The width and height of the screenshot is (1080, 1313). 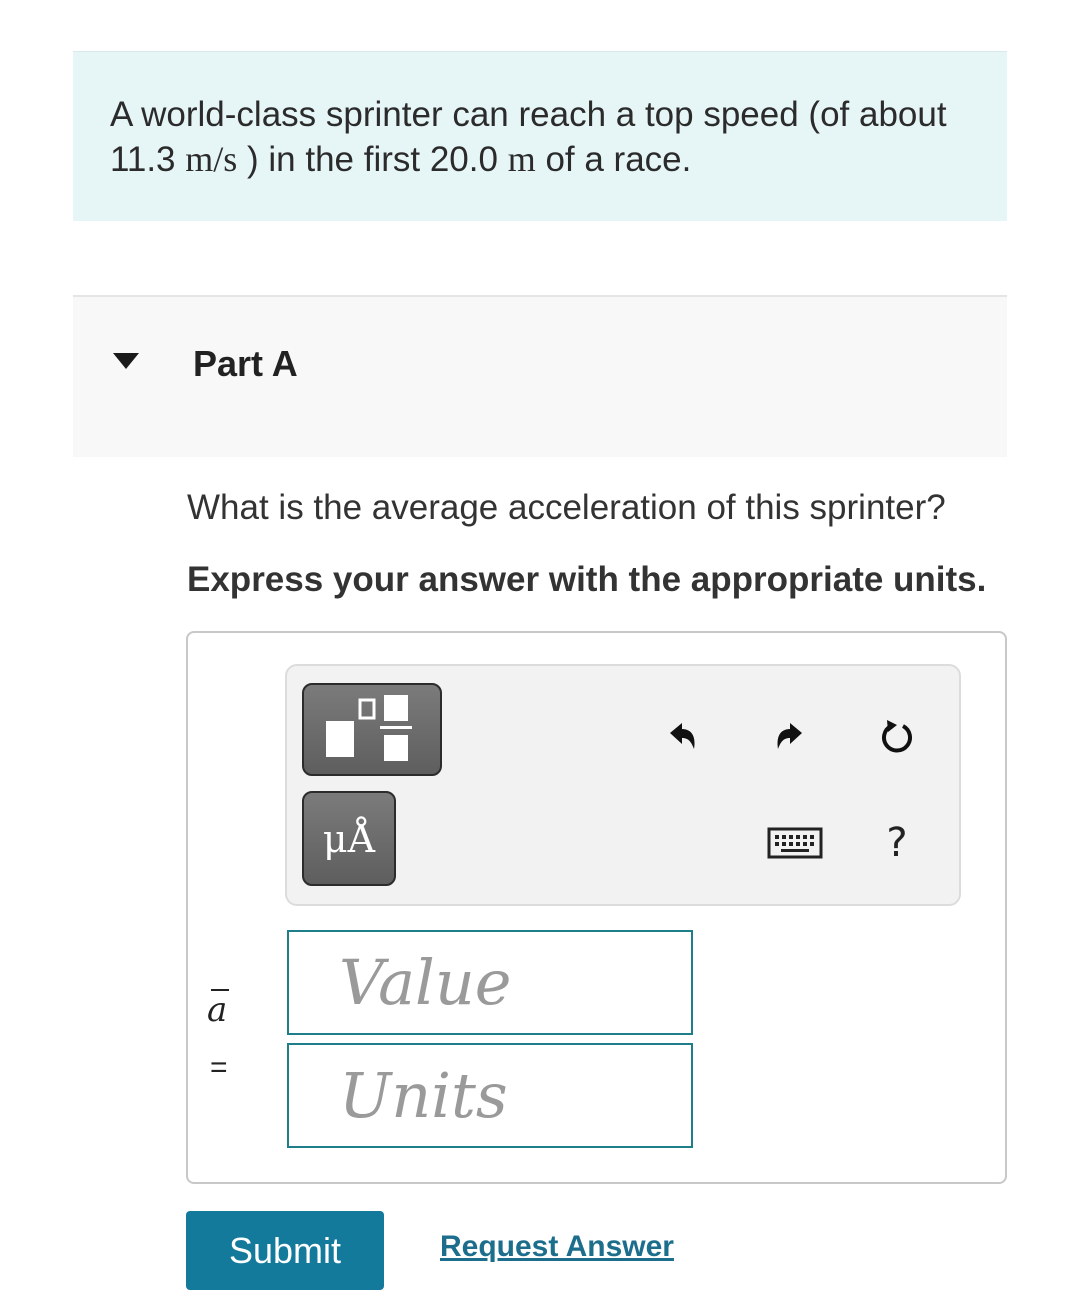 I want to click on help-button: ?, so click(x=897, y=843).